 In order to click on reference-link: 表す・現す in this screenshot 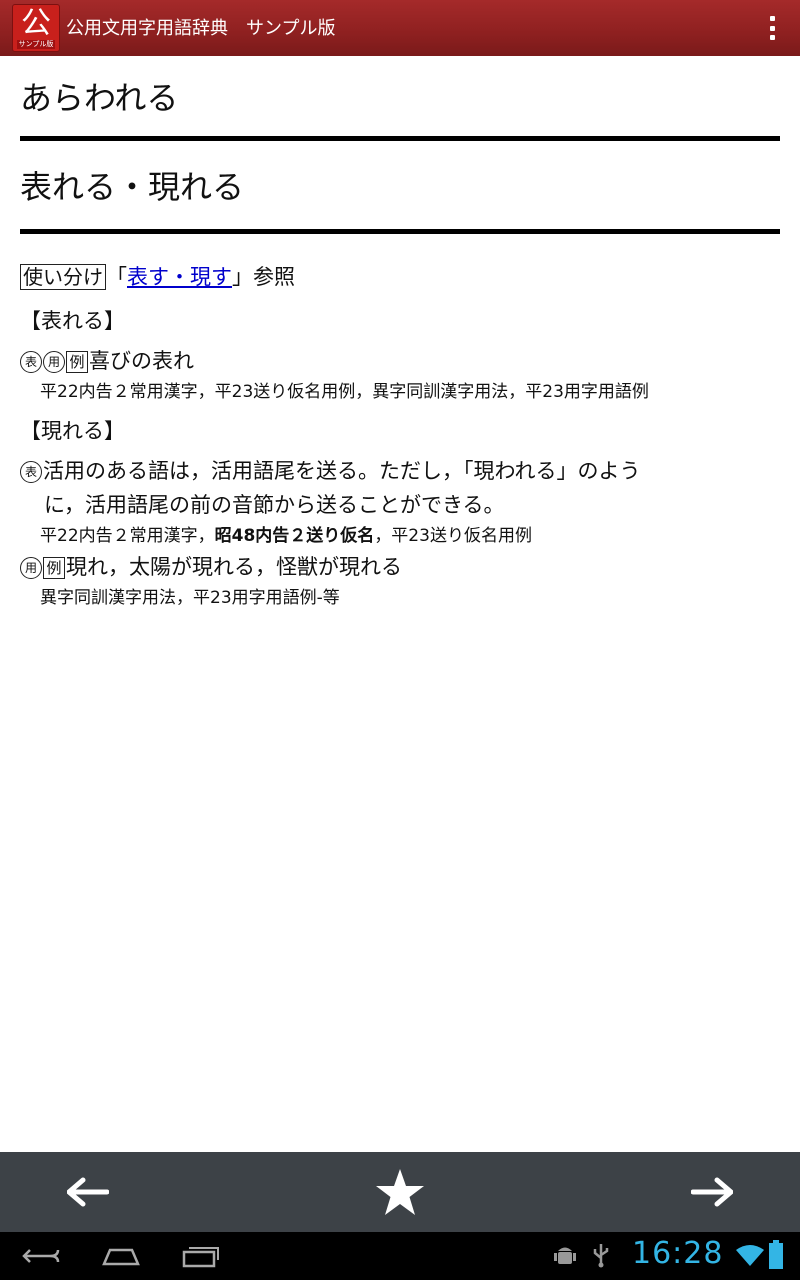, I will do `click(179, 277)`.